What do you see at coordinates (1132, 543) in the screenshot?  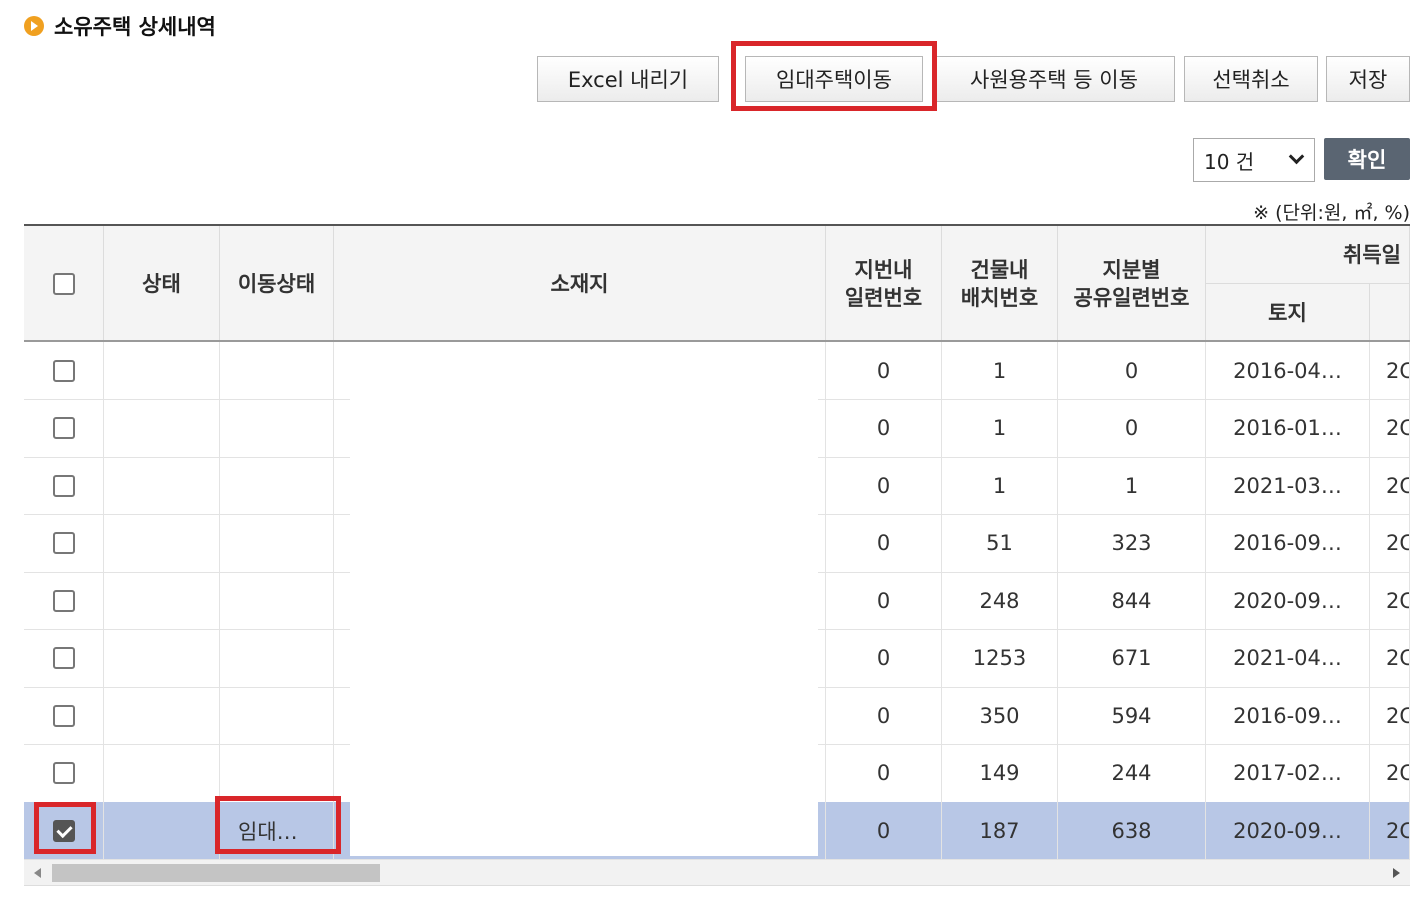 I see `row-share-serial: 323` at bounding box center [1132, 543].